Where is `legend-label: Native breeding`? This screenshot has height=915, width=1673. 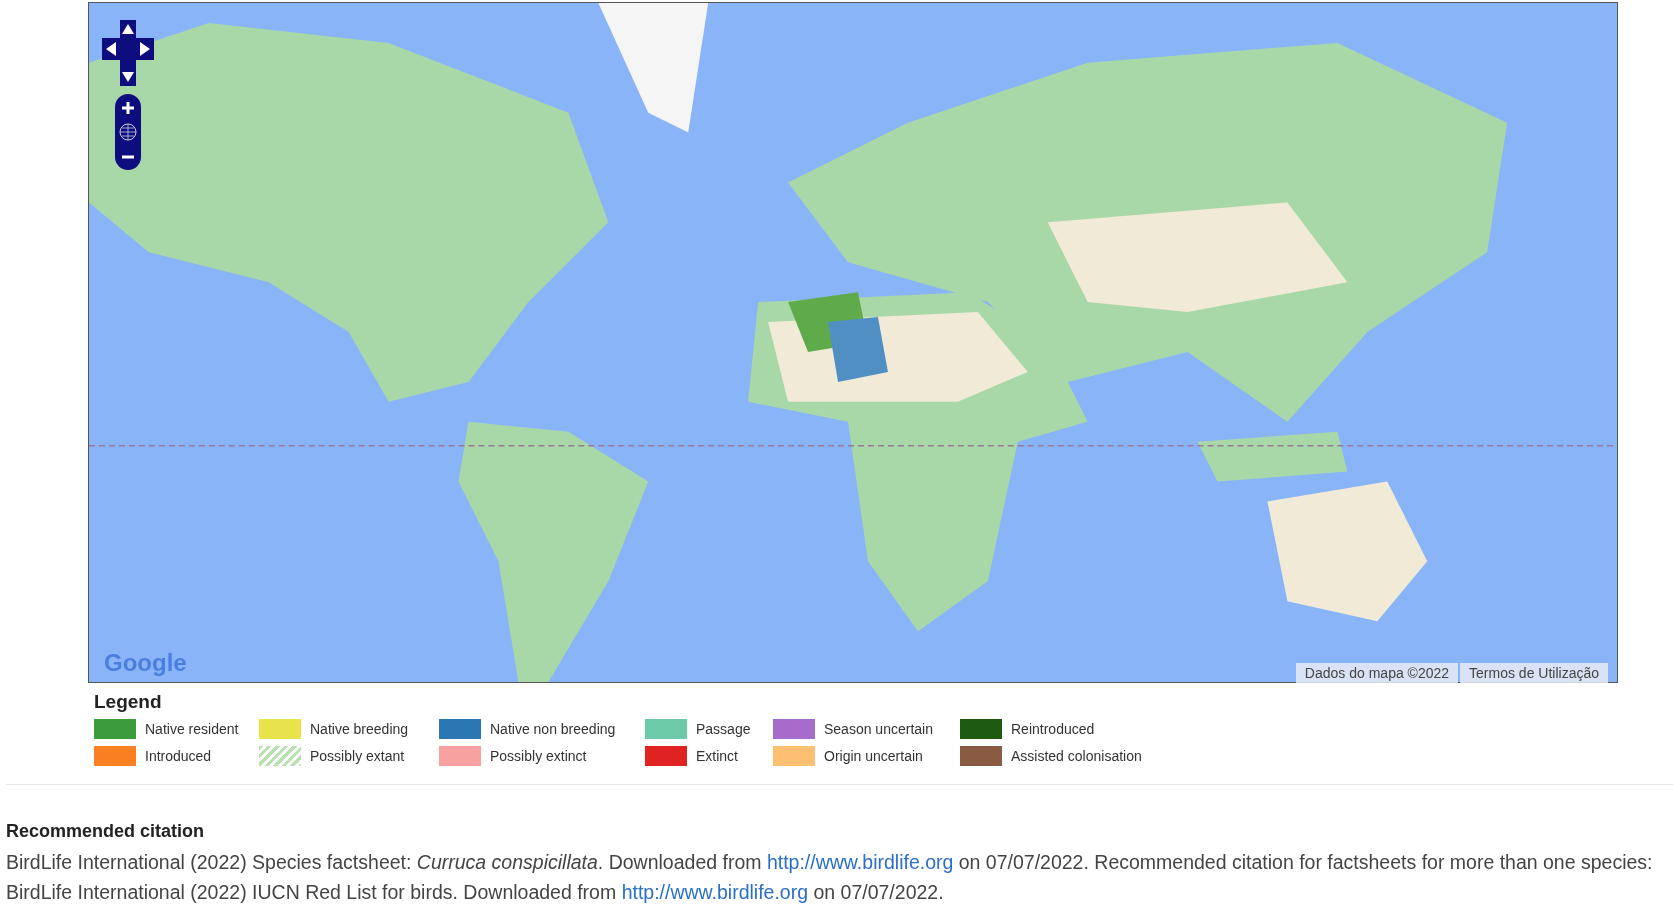 legend-label: Native breeding is located at coordinates (359, 729).